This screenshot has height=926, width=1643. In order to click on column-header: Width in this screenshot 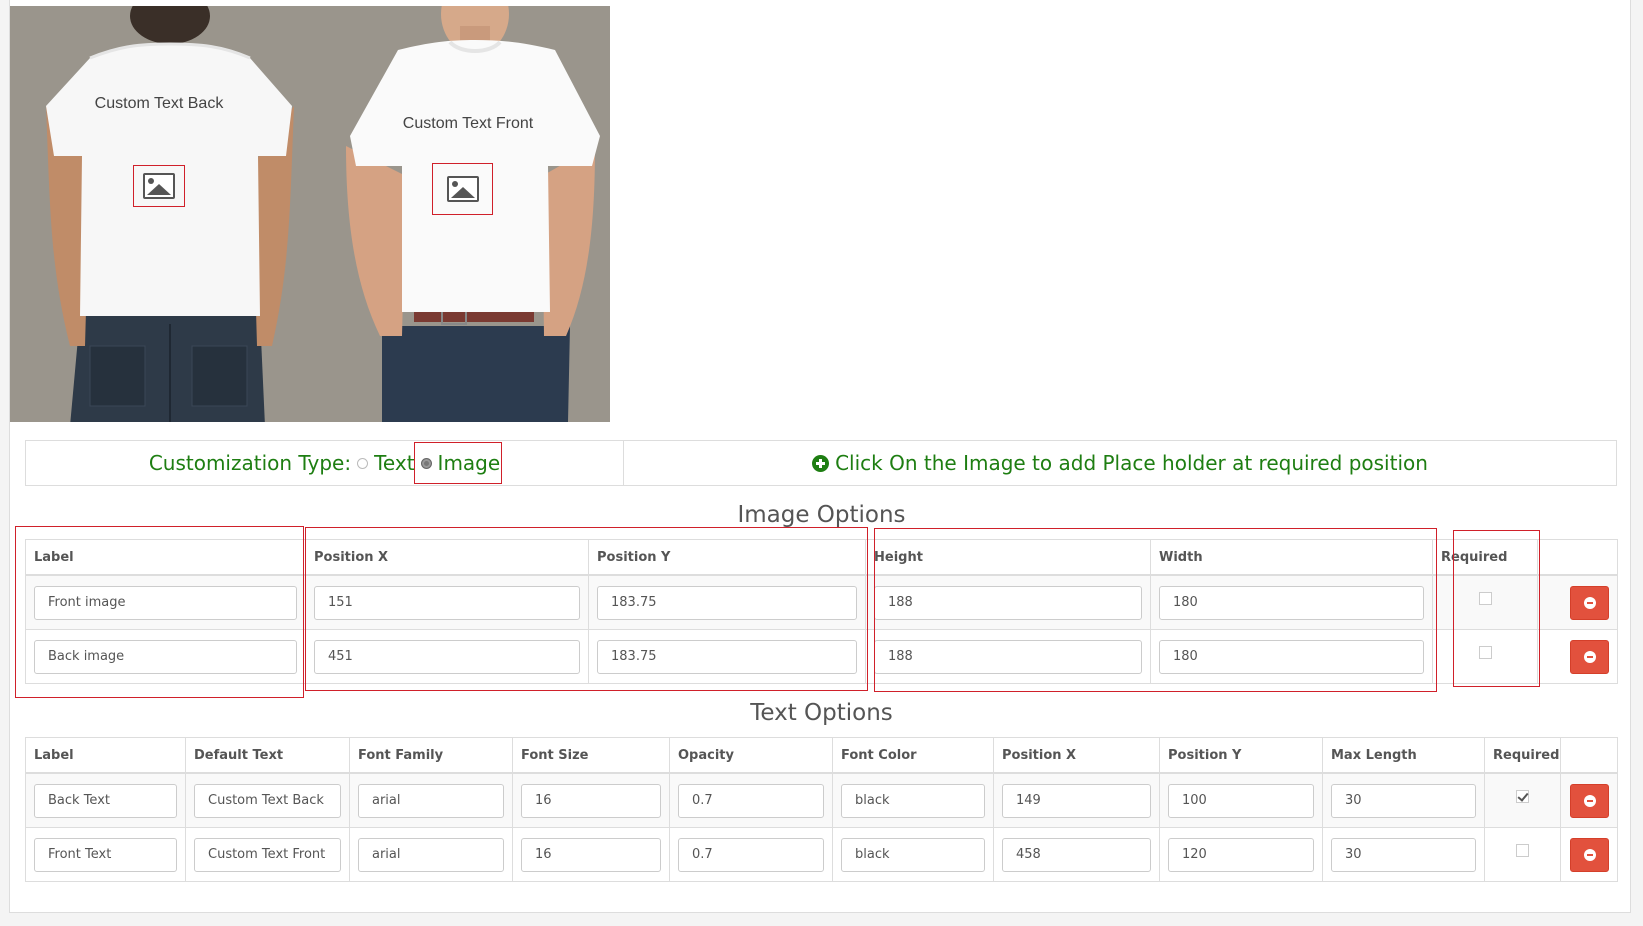, I will do `click(1291, 557)`.